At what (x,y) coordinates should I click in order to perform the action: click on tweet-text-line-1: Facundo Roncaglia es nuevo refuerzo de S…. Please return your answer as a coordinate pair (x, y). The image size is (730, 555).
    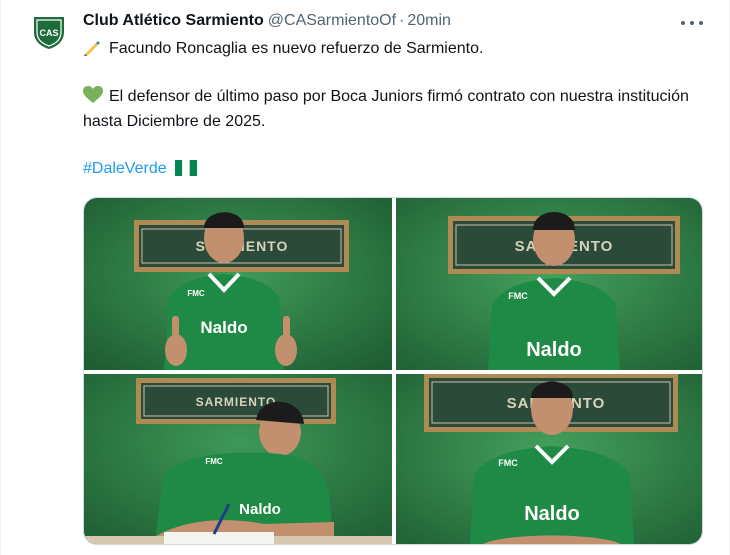
    Looking at the image, I should click on (395, 50).